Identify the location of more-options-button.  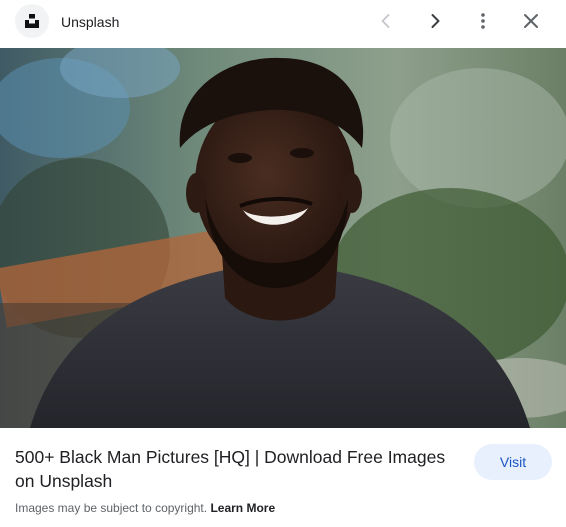
(483, 21).